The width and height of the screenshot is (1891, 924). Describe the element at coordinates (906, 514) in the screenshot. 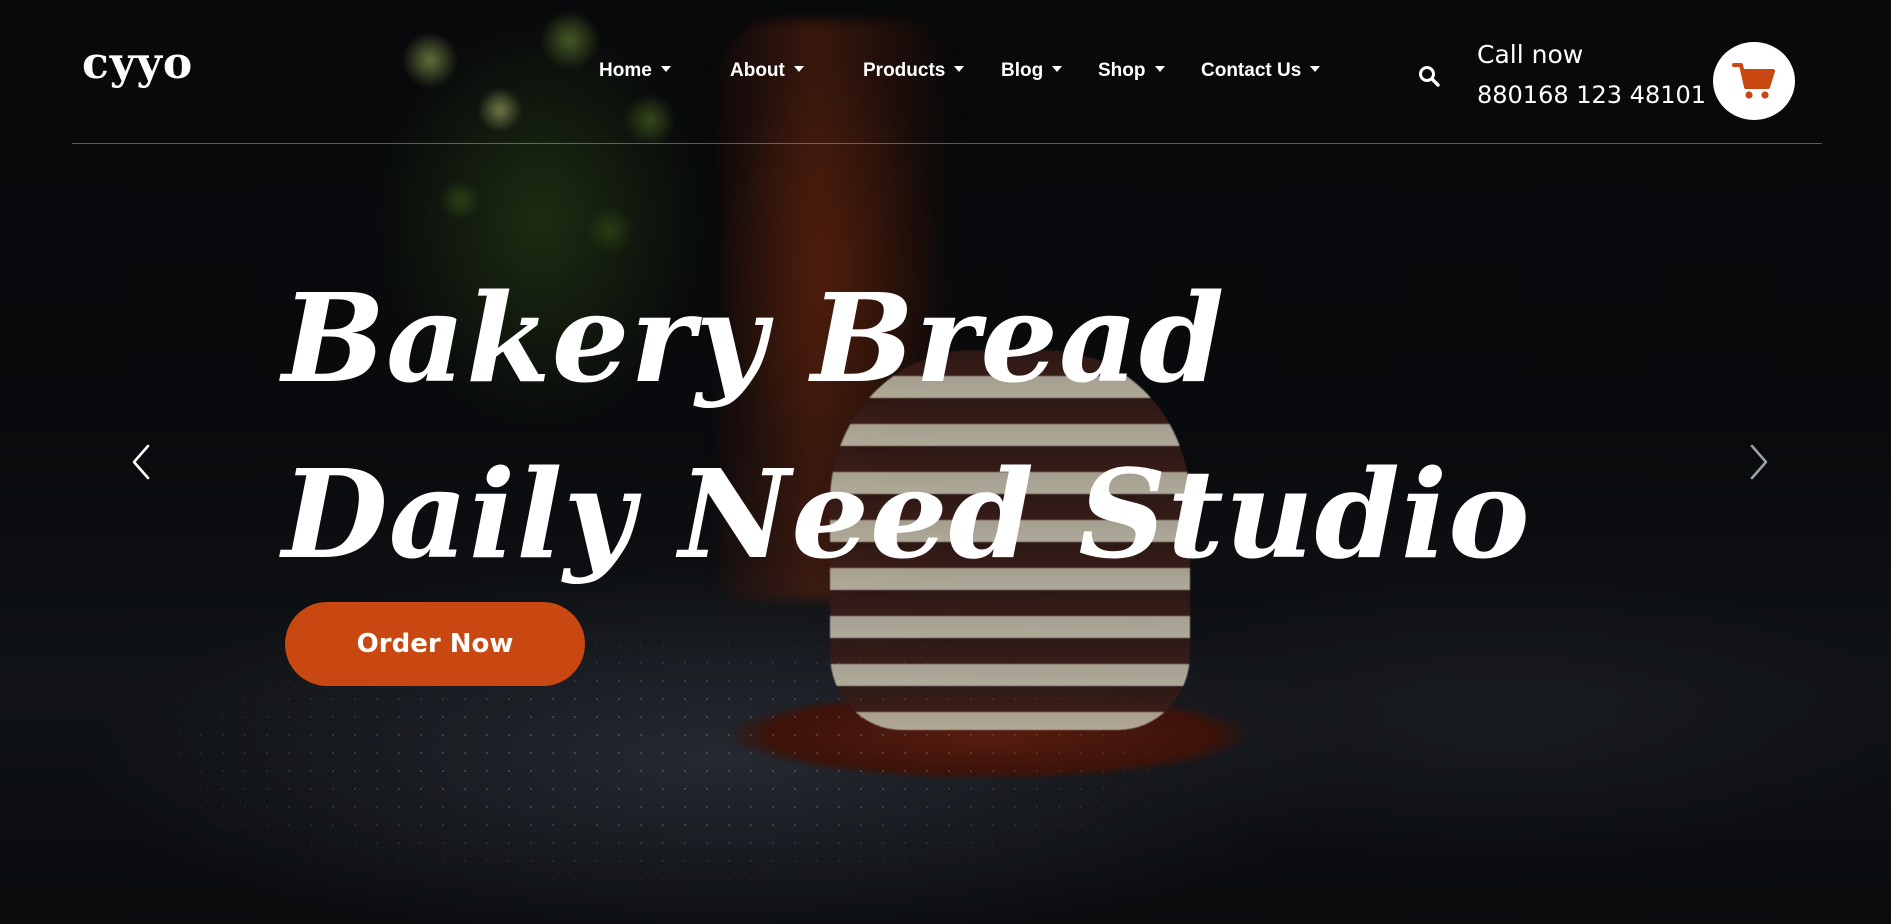

I see `hero-headline-line-2: Daily Need Studio` at that location.